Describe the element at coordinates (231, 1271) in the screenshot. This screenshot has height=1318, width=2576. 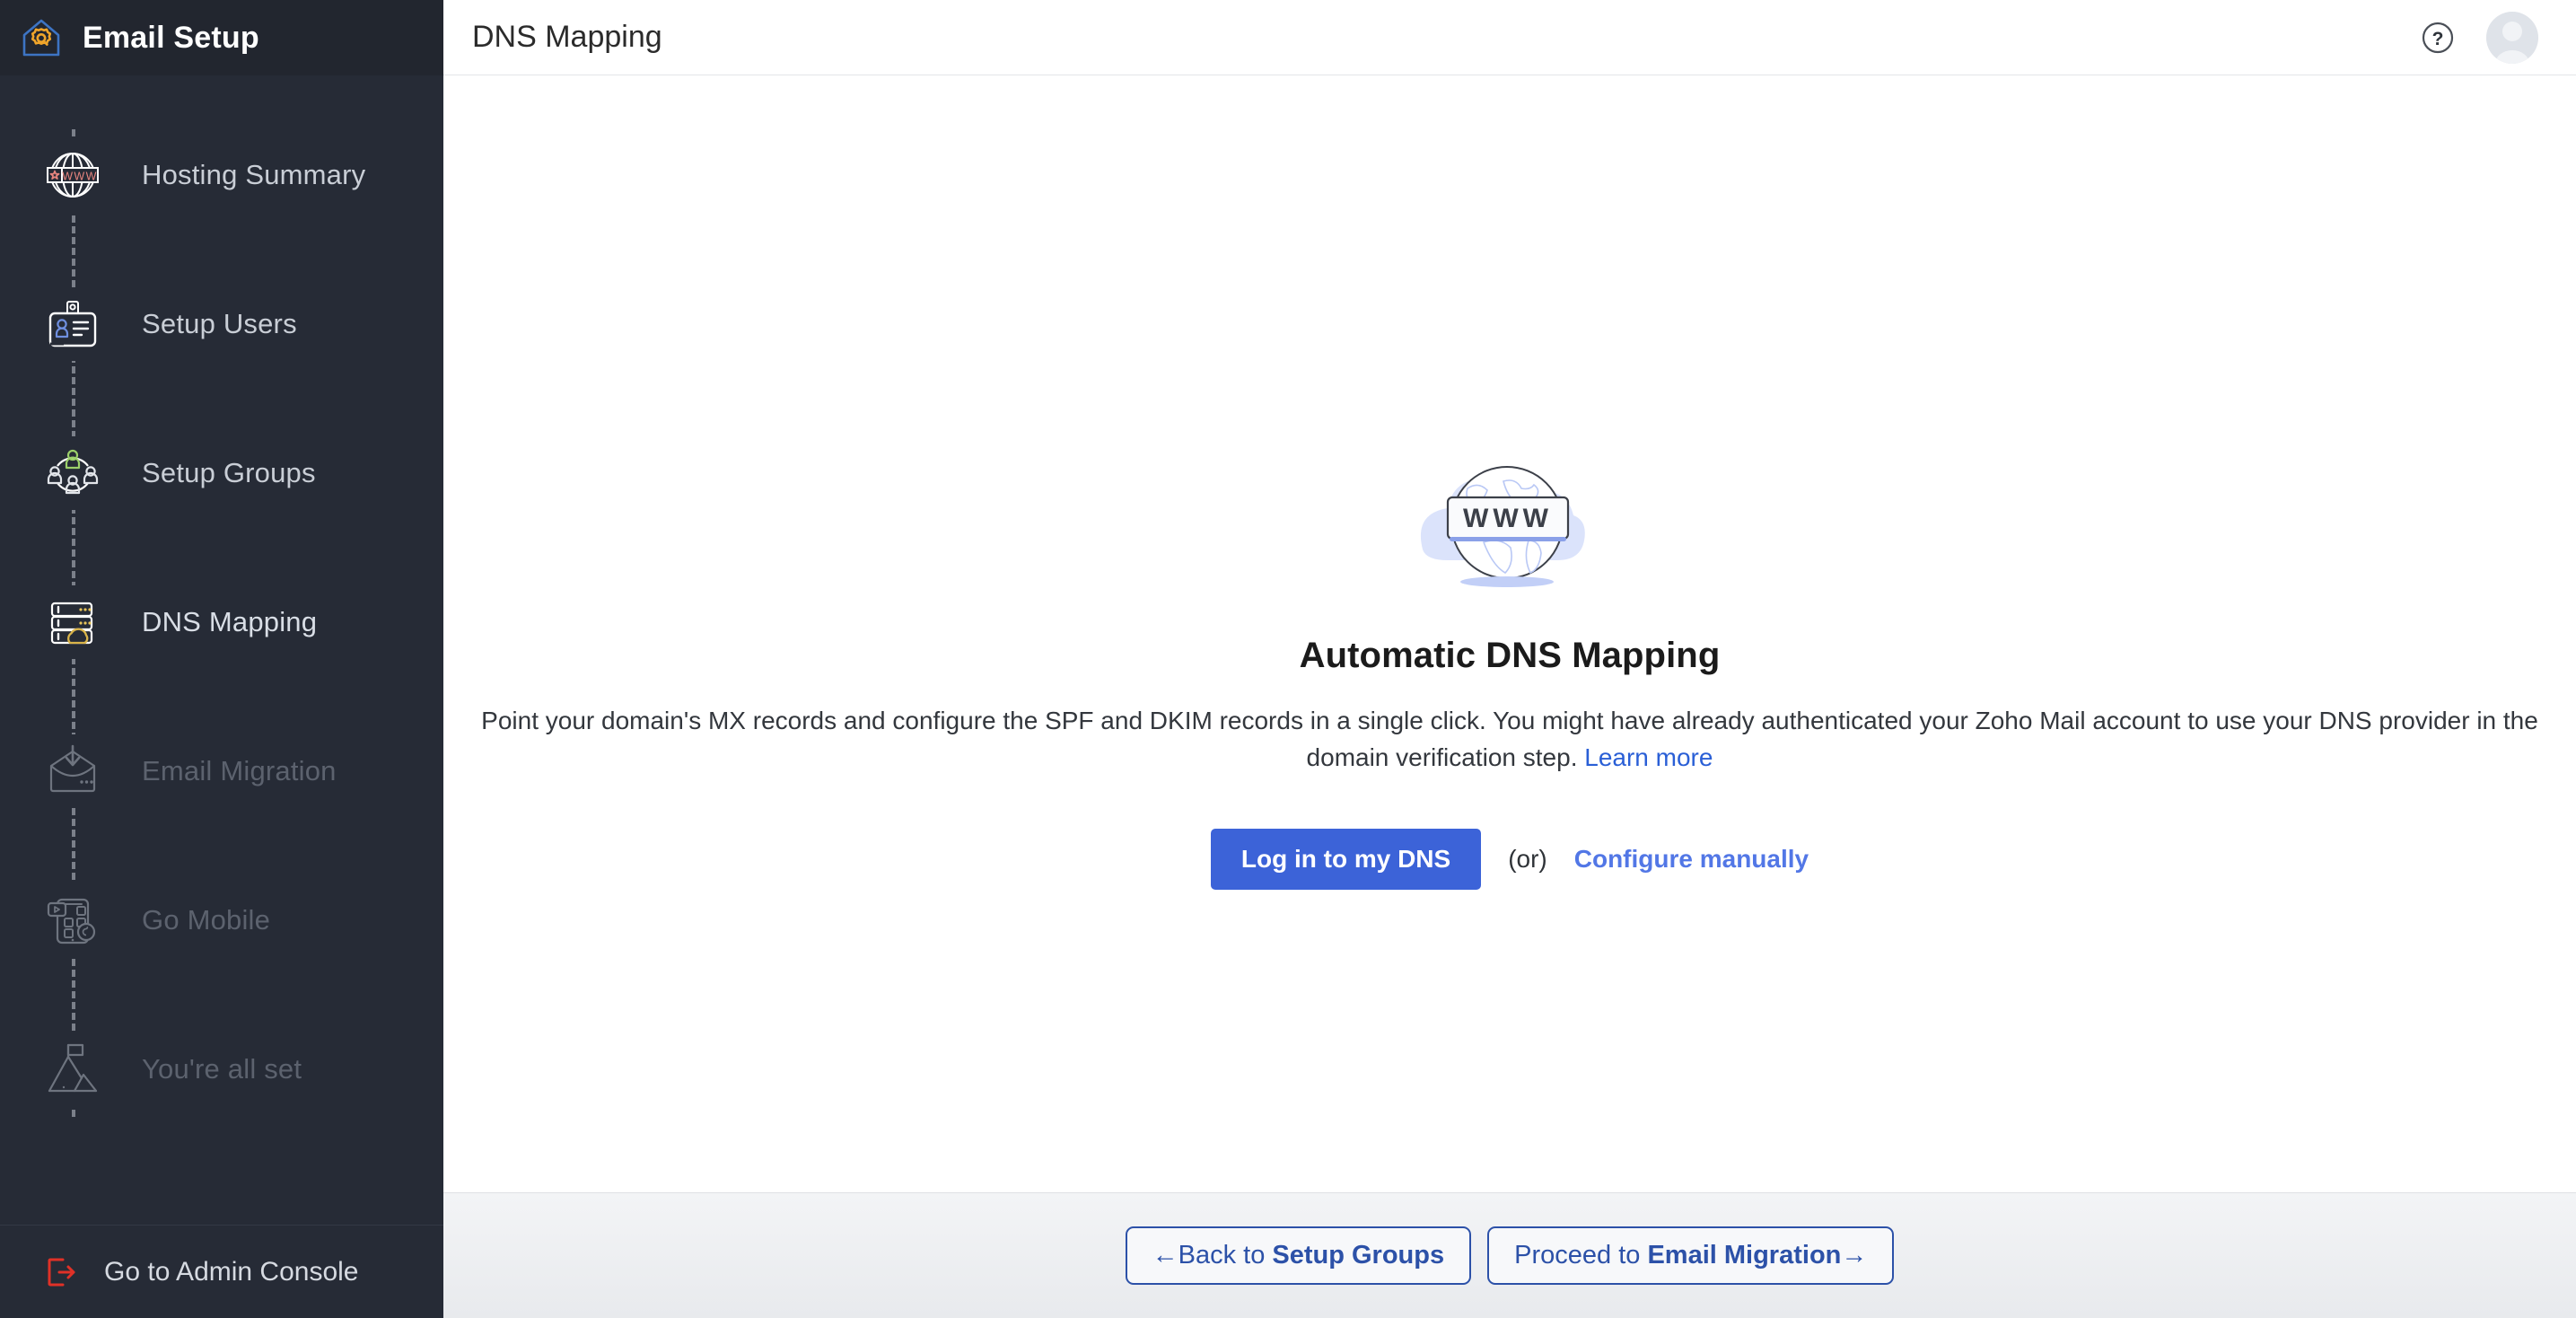
I see `go-to-admin-console-label: Go to Admin Console` at that location.